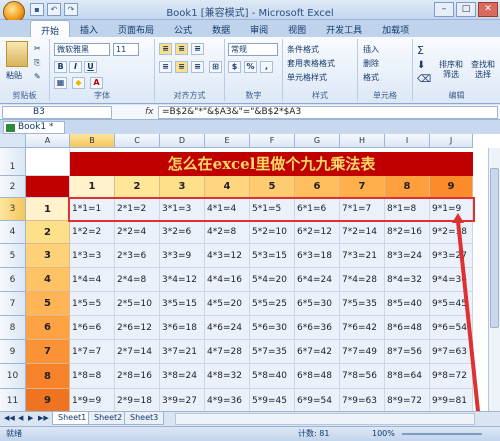  Describe the element at coordinates (182, 280) in the screenshot. I see `table-cell: 3*4=12` at that location.